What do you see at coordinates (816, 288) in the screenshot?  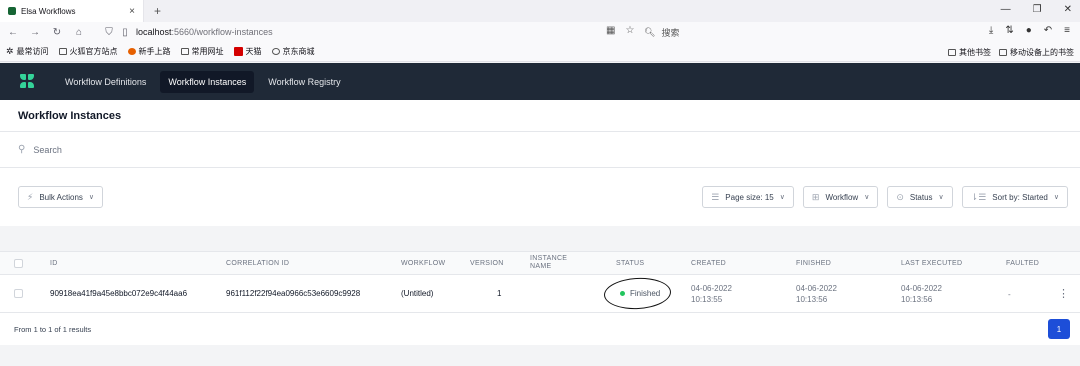 I see `finished-date: 04-06-2022` at bounding box center [816, 288].